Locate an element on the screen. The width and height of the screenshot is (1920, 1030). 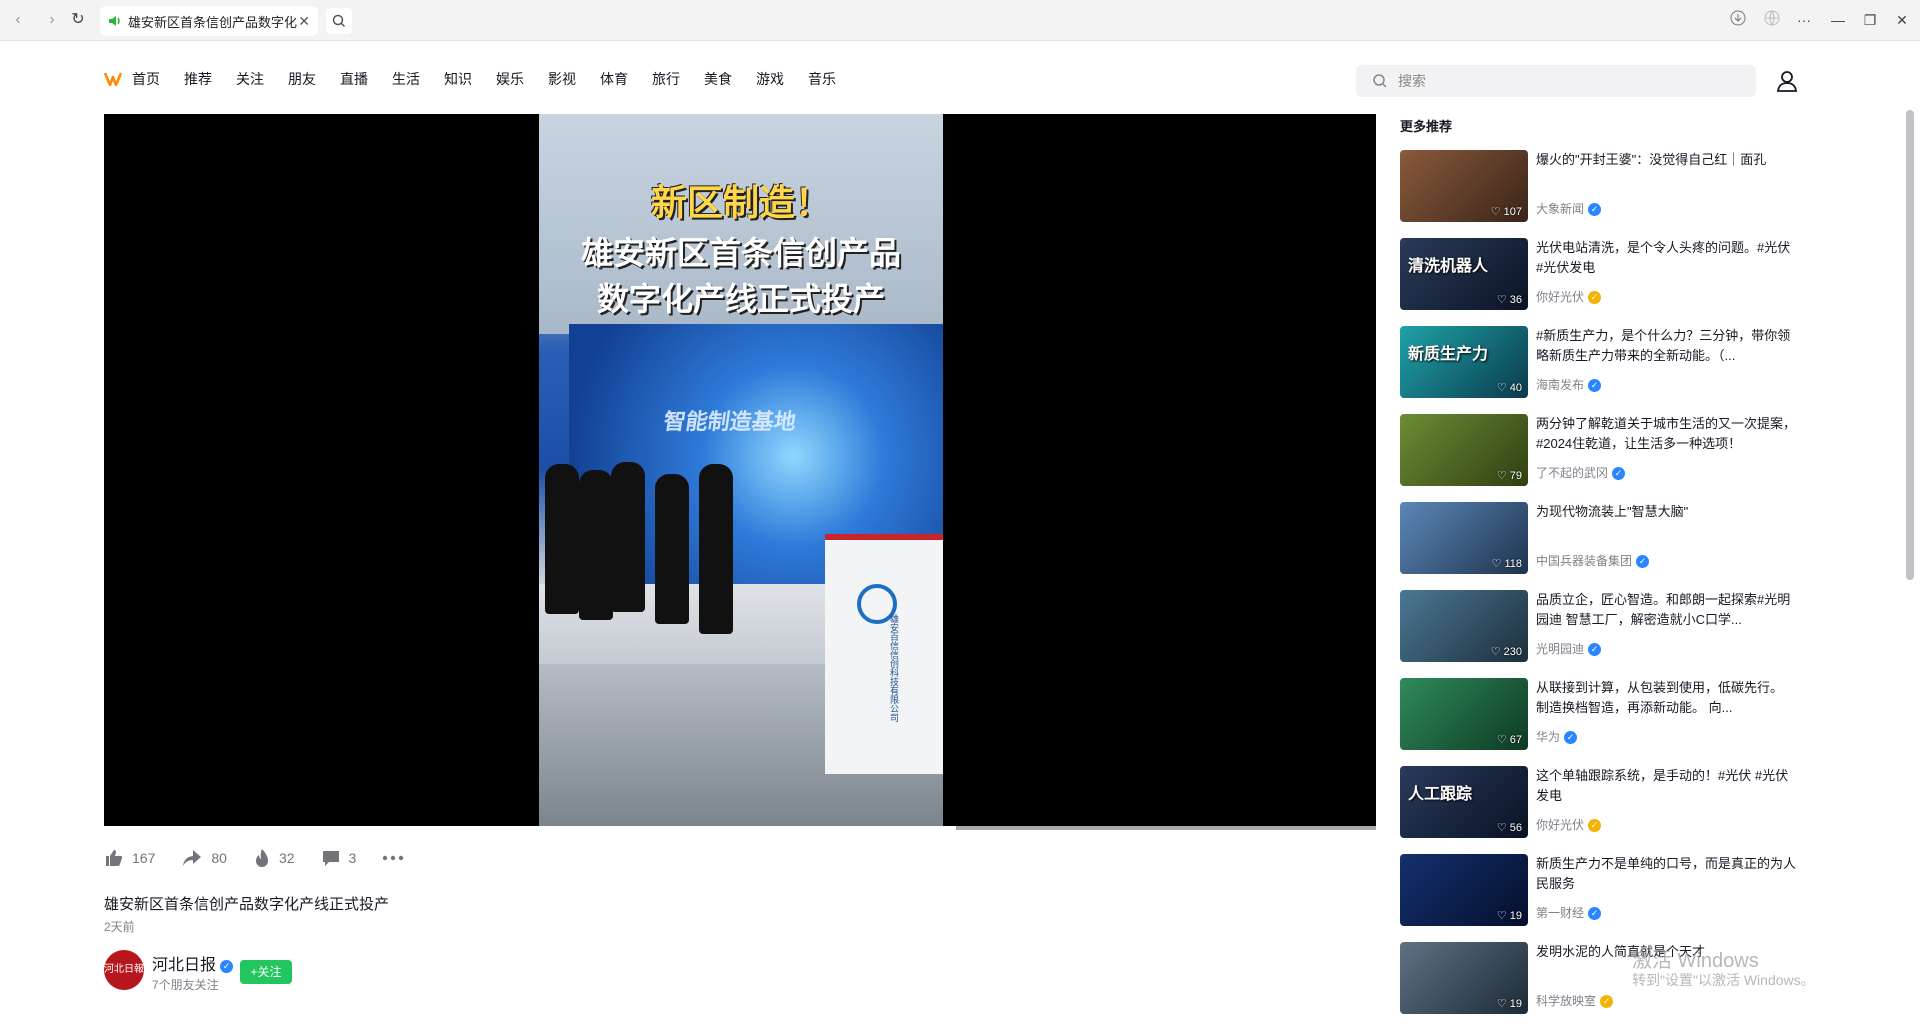
nav-item-sports: 体育 is located at coordinates (614, 79).